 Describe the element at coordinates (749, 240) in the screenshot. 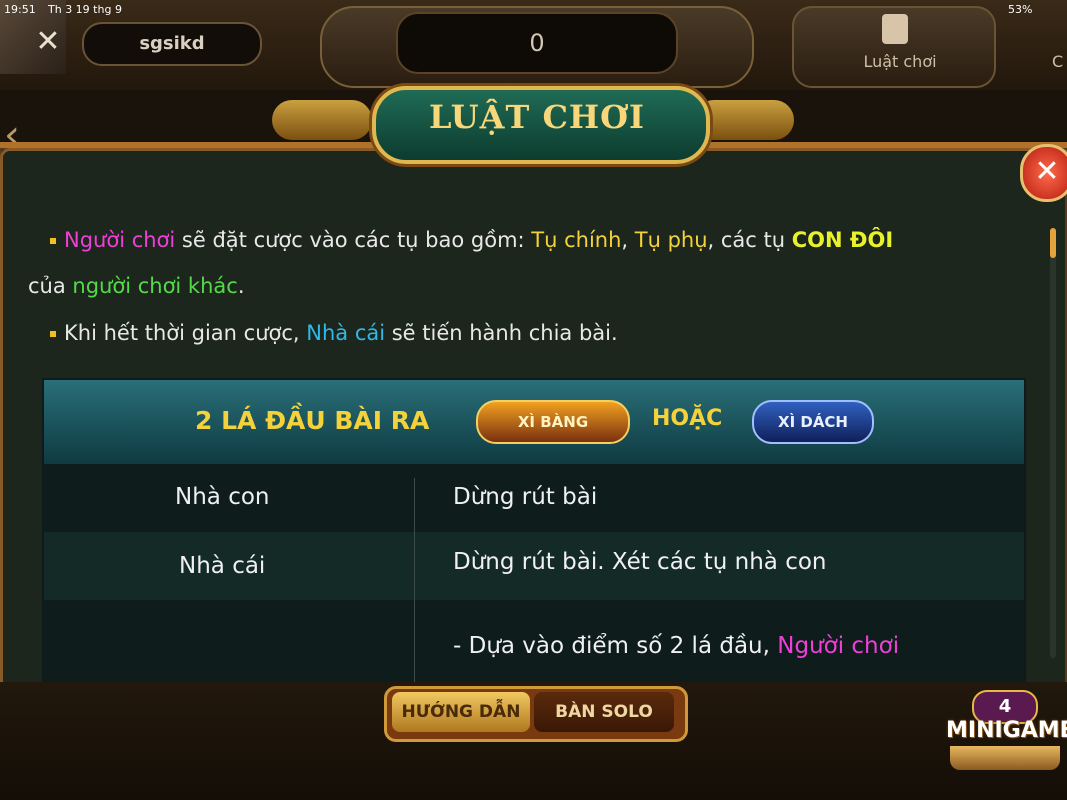

I see `text: , các tụ` at that location.